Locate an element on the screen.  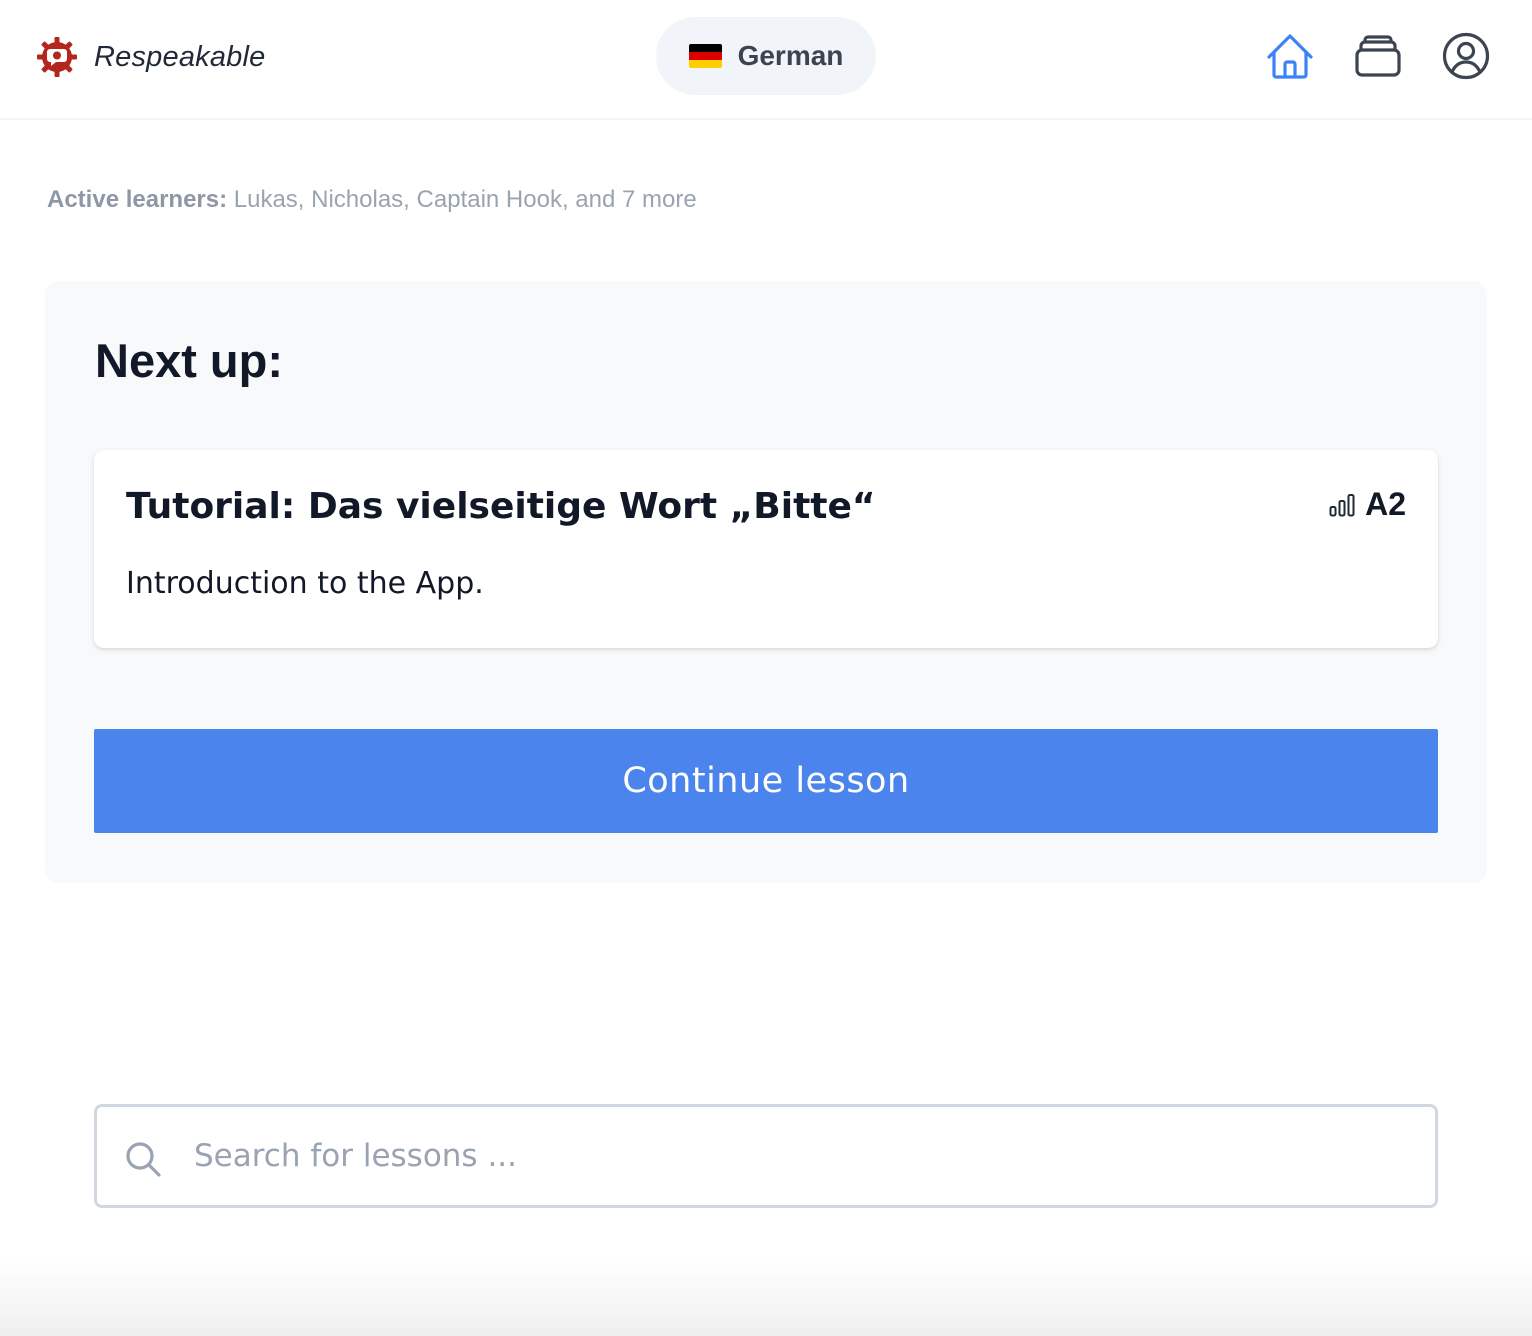
profile-nav-button is located at coordinates (1466, 56).